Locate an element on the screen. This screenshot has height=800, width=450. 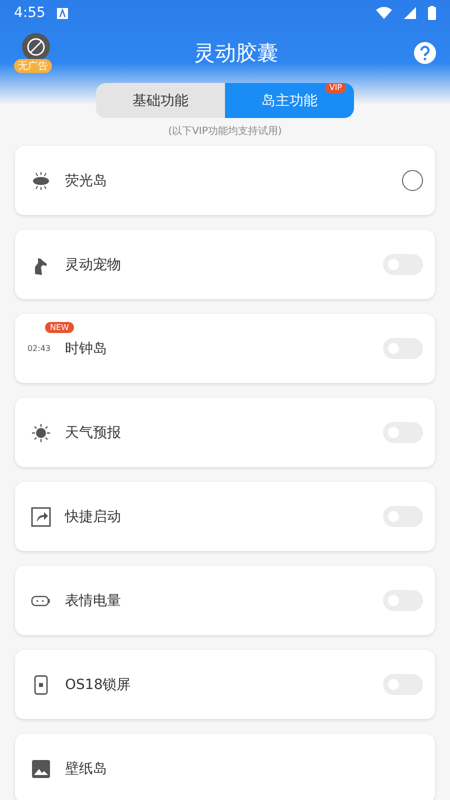
feature-label: 快捷启动 is located at coordinates (93, 517).